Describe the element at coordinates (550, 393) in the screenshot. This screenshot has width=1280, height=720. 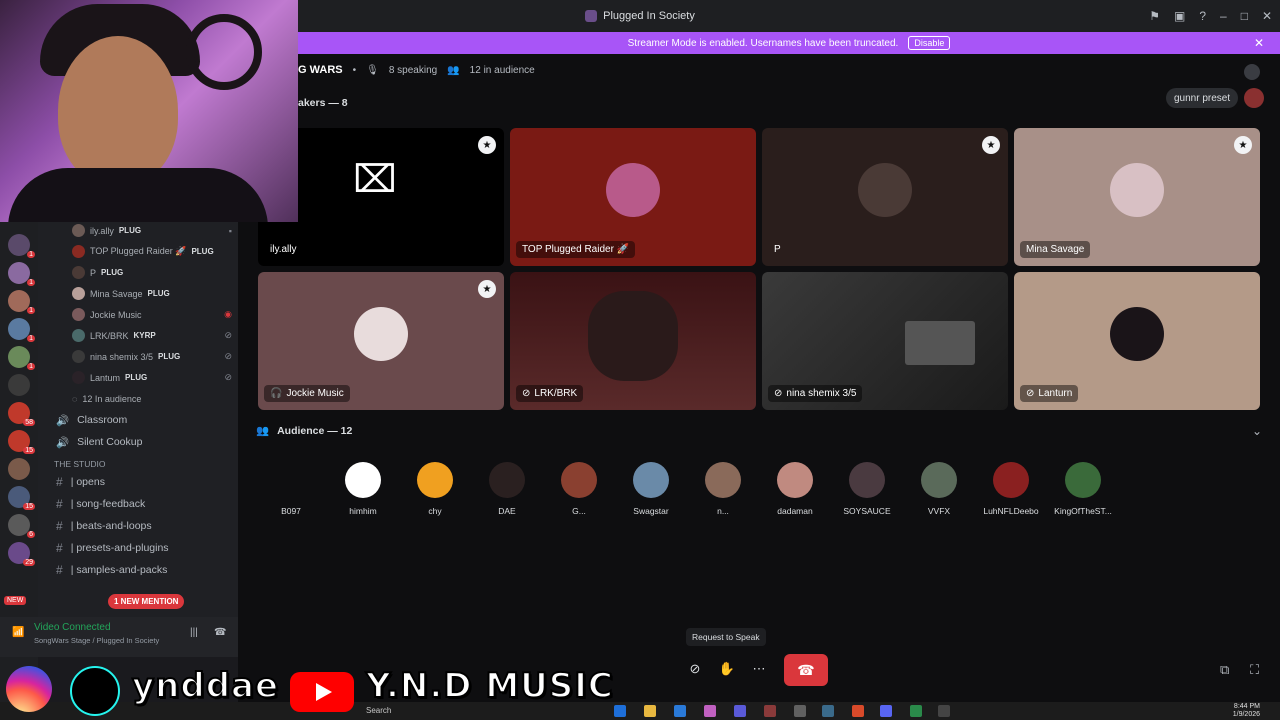
I see `tile-name: ⊘ LRK/BRK` at that location.